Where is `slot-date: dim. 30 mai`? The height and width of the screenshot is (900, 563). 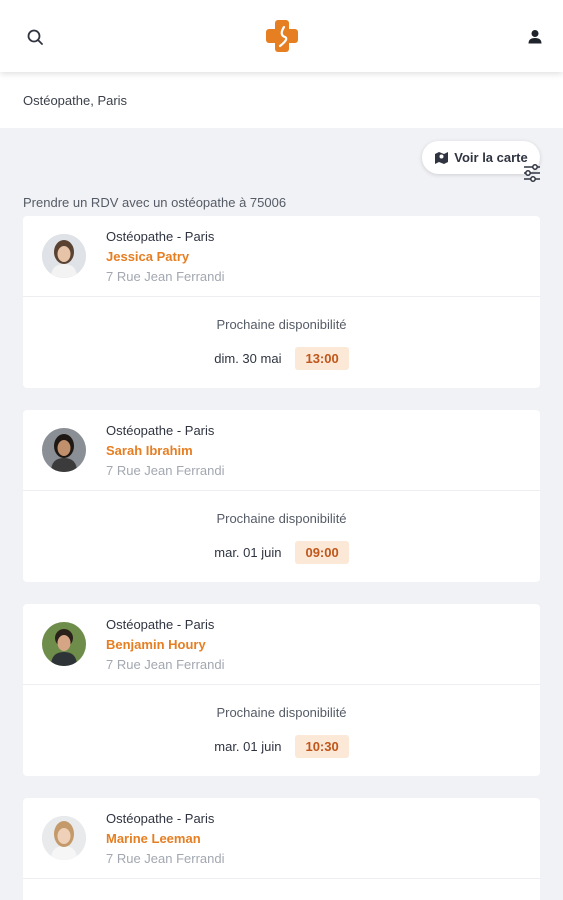 slot-date: dim. 30 mai is located at coordinates (248, 358).